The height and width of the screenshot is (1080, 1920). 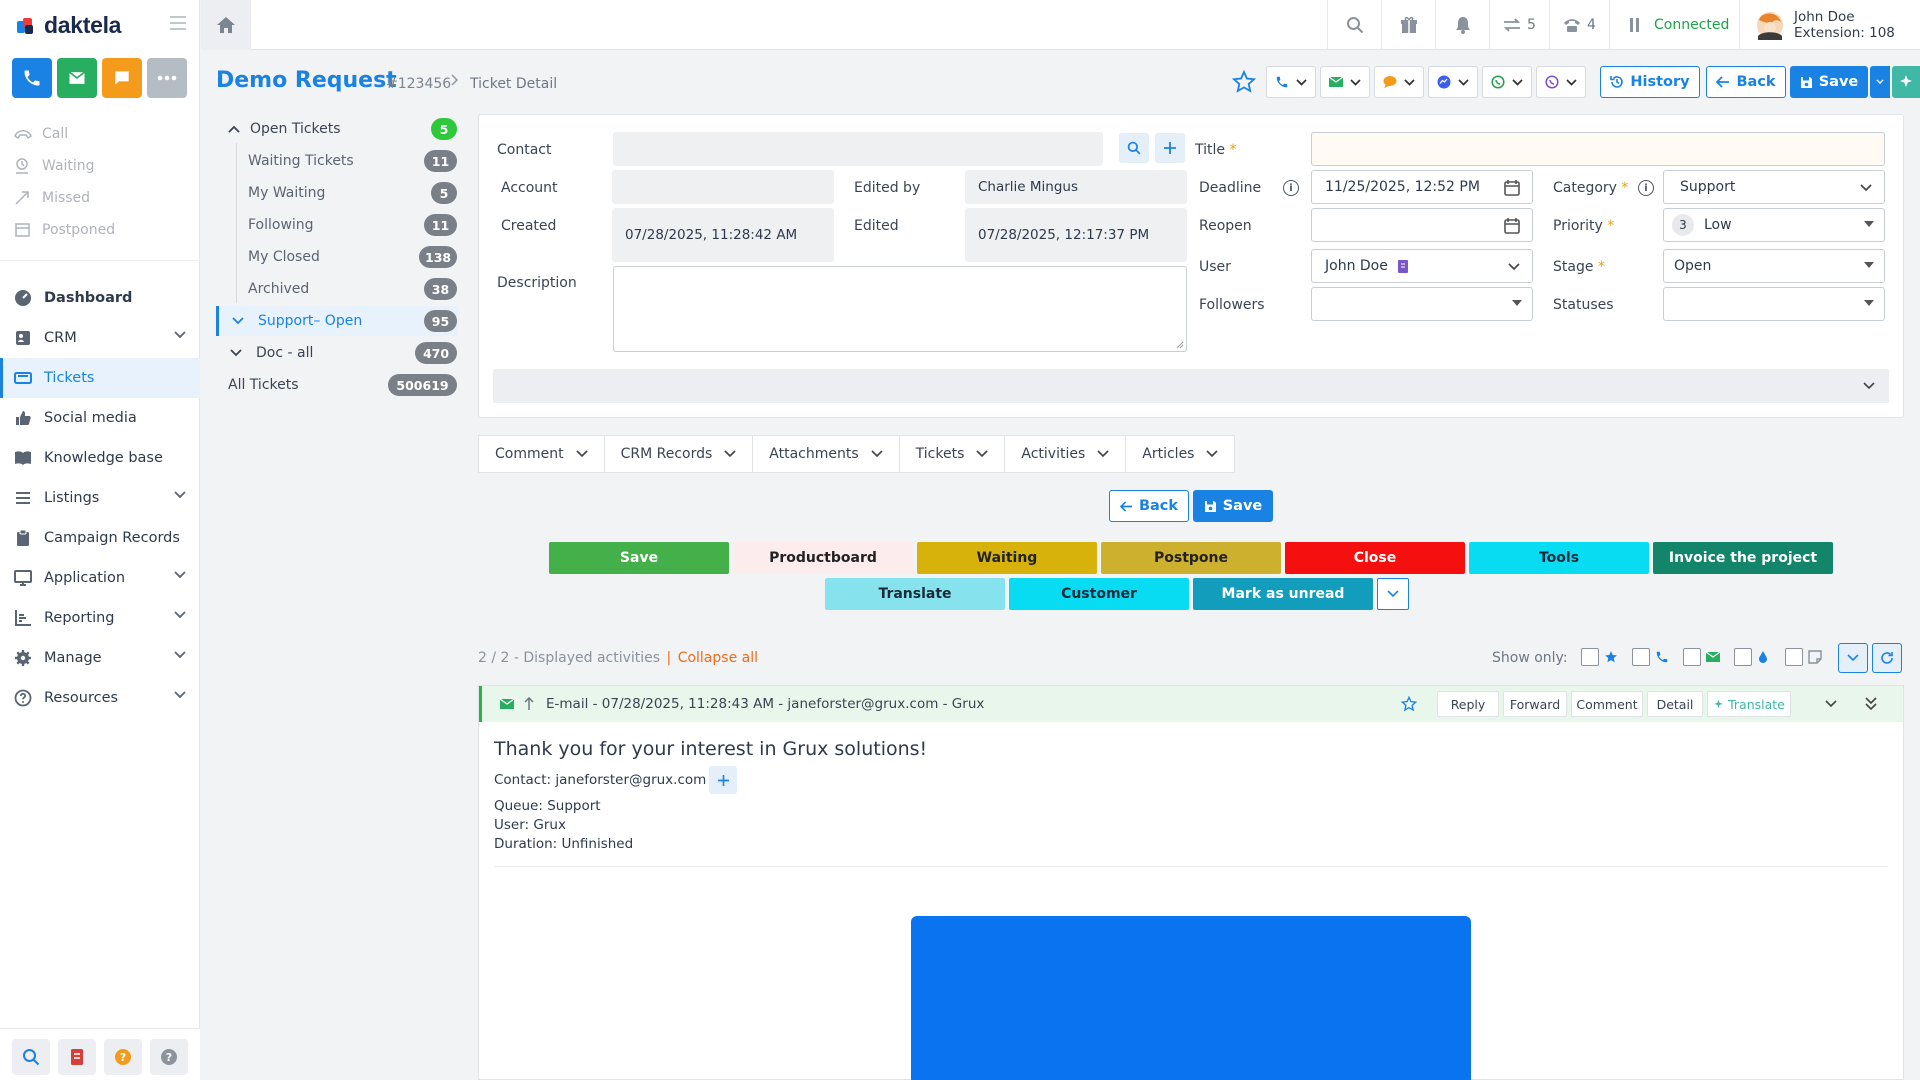 I want to click on priority-select: 3 Low, so click(x=1774, y=225).